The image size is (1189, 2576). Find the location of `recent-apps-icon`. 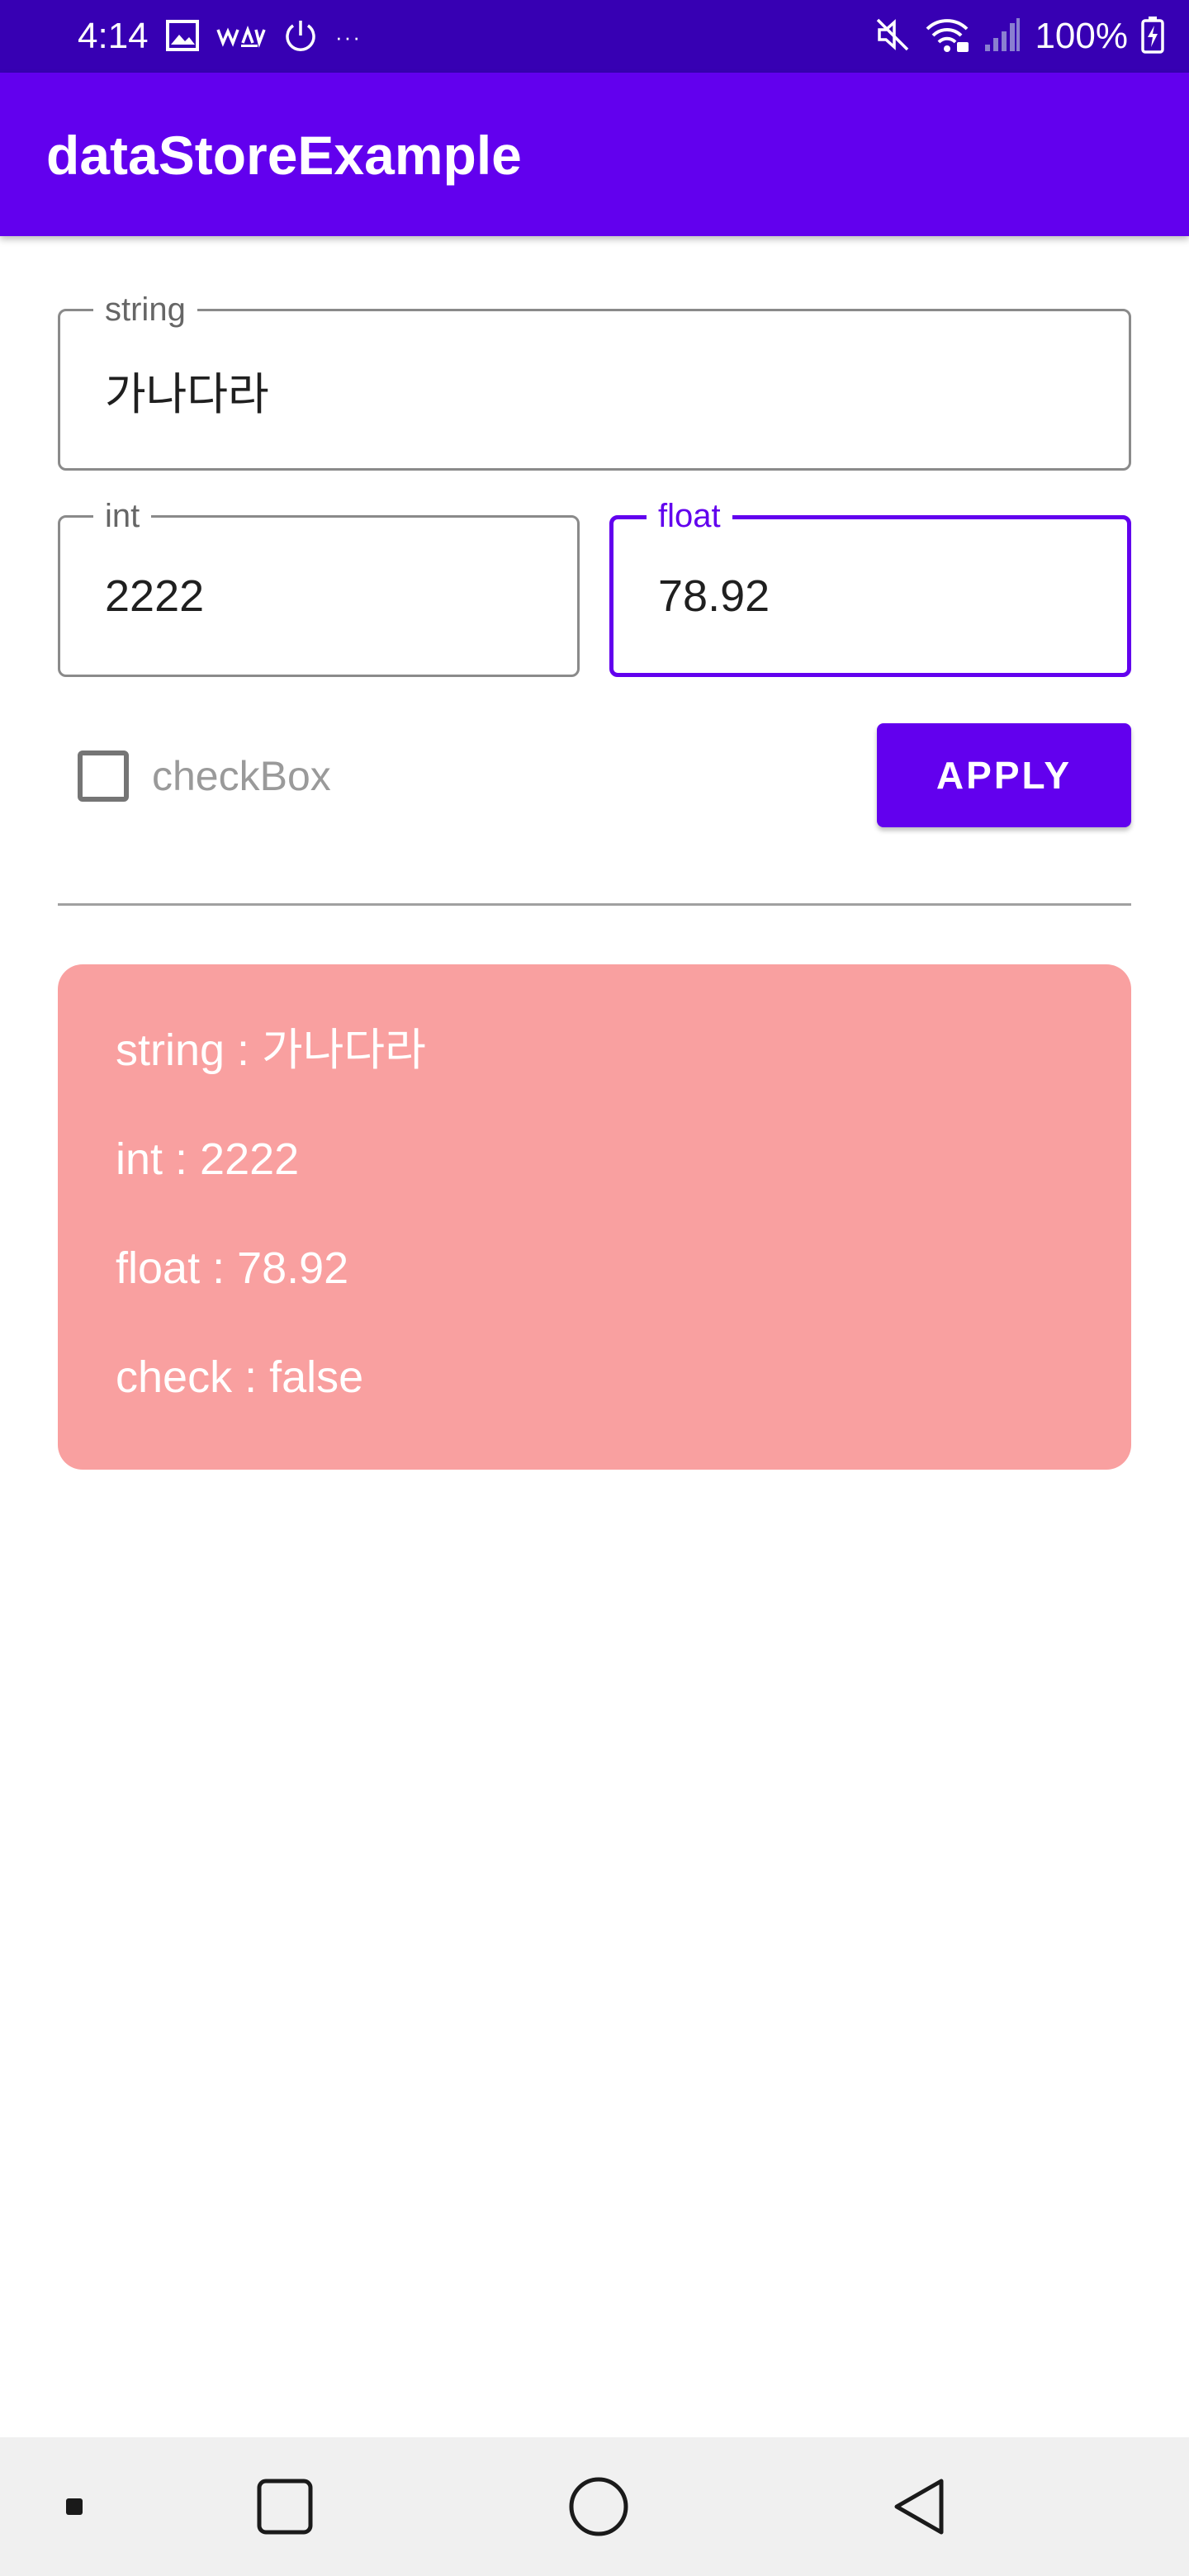

recent-apps-icon is located at coordinates (285, 2507).